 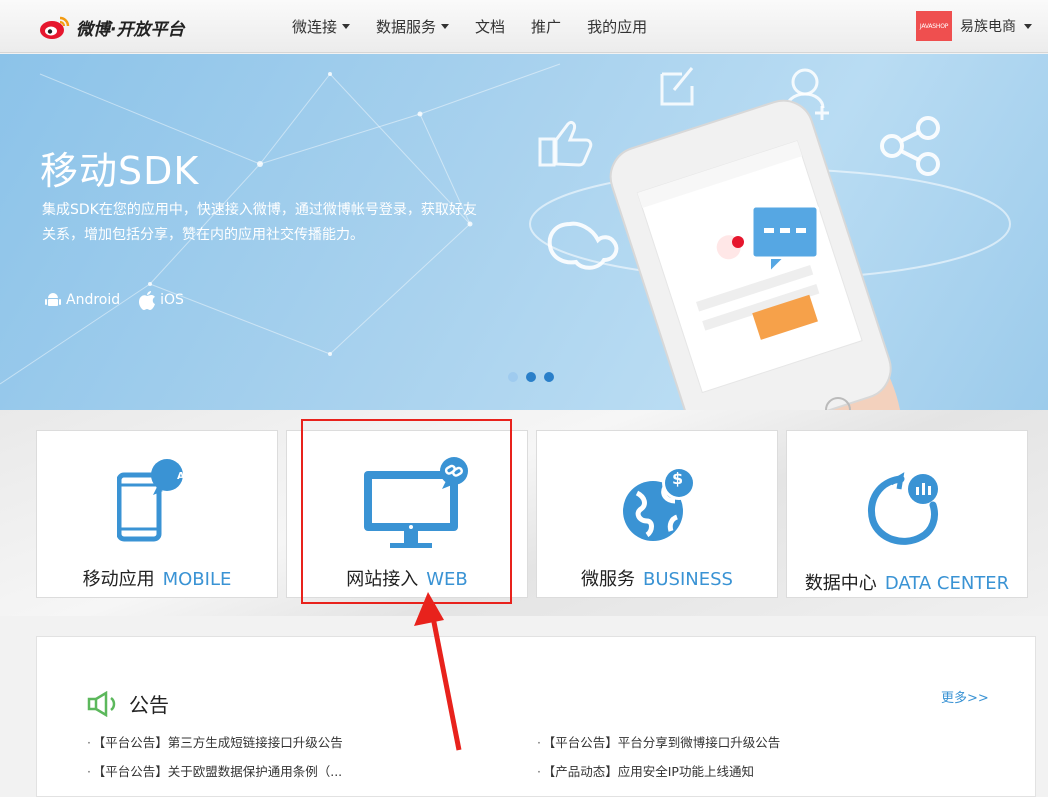 I want to click on logo-text: 微博·开放平台, so click(x=130, y=29).